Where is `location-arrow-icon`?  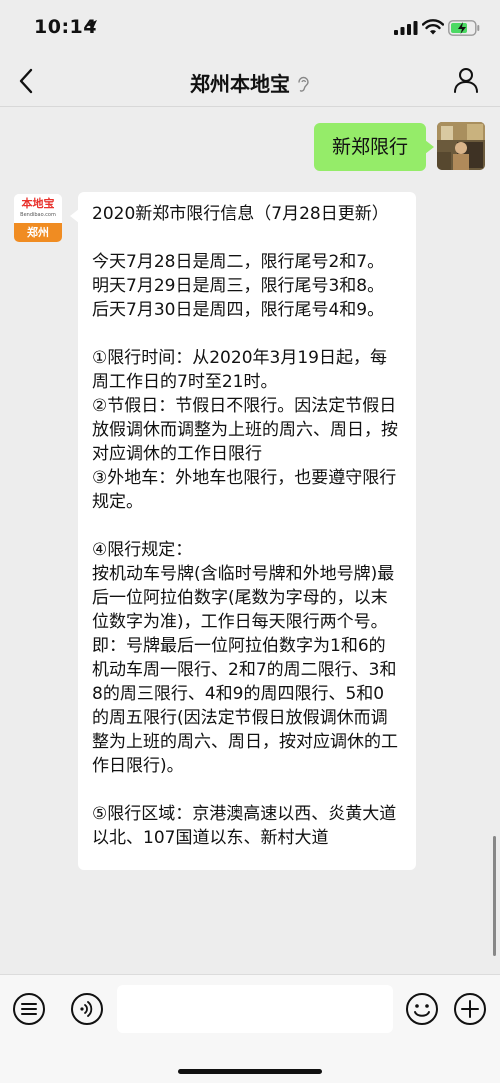 location-arrow-icon is located at coordinates (91, 26).